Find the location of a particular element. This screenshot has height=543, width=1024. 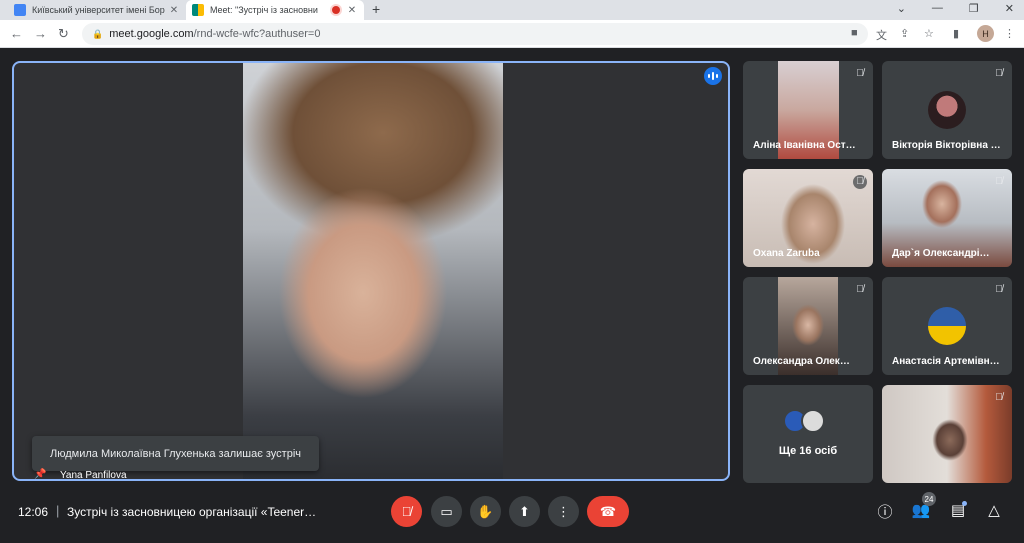

more-participants-avatars is located at coordinates (804, 421).